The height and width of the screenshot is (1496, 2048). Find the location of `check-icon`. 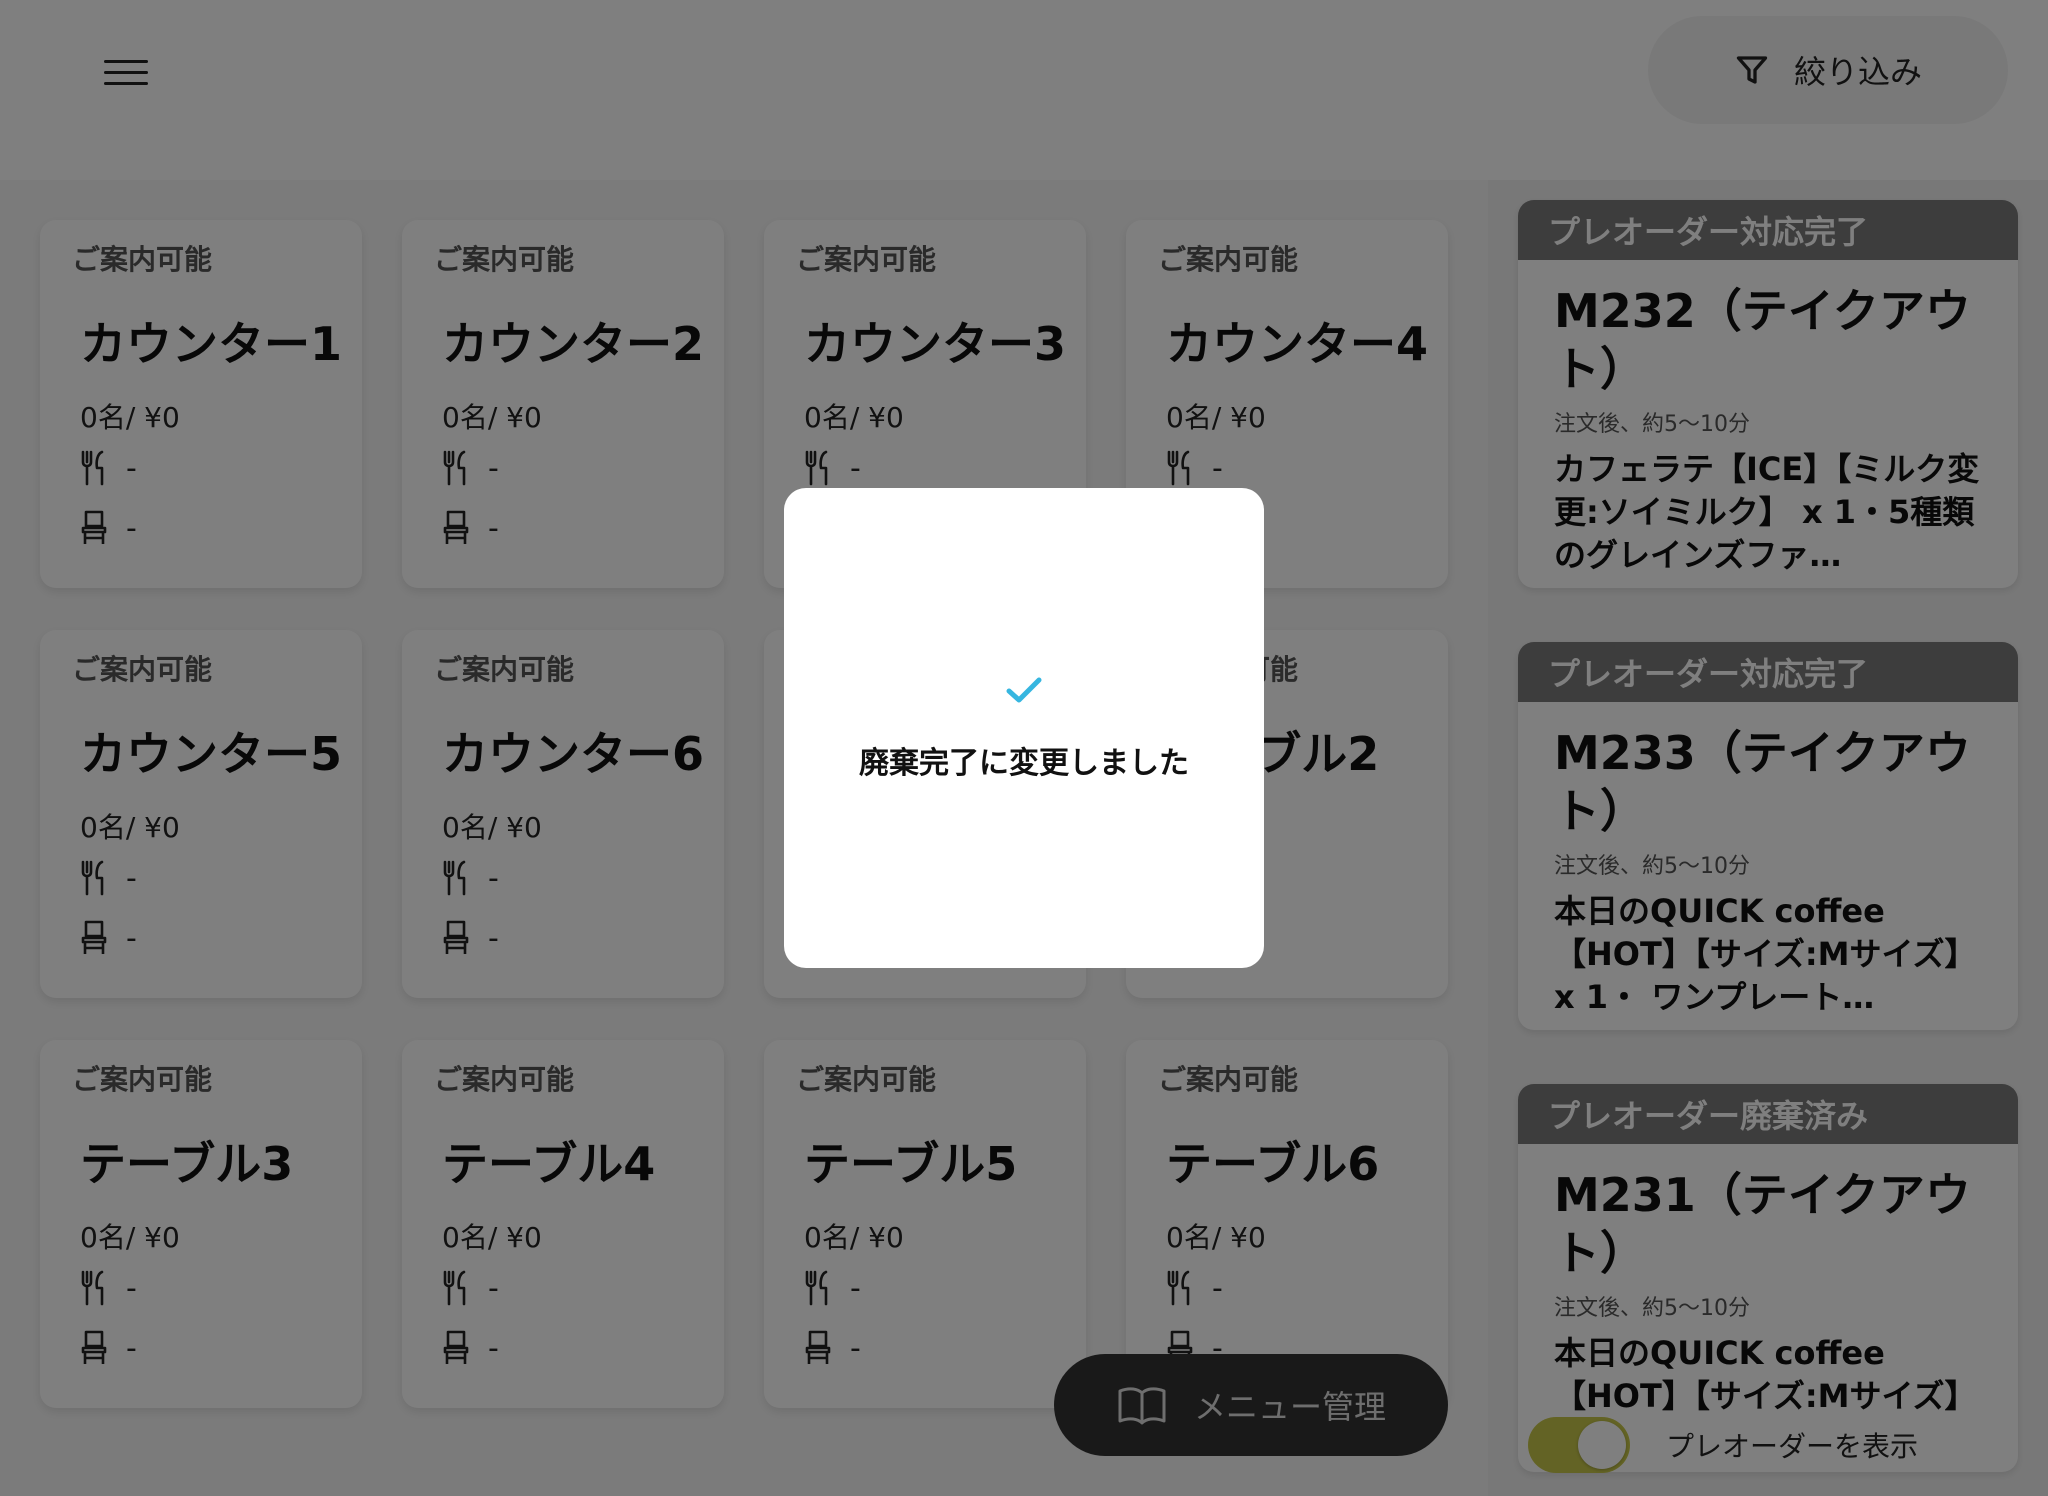

check-icon is located at coordinates (1024, 690).